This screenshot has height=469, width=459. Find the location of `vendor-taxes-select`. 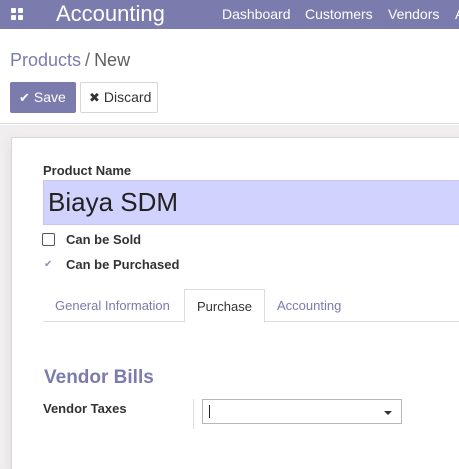

vendor-taxes-select is located at coordinates (302, 411).